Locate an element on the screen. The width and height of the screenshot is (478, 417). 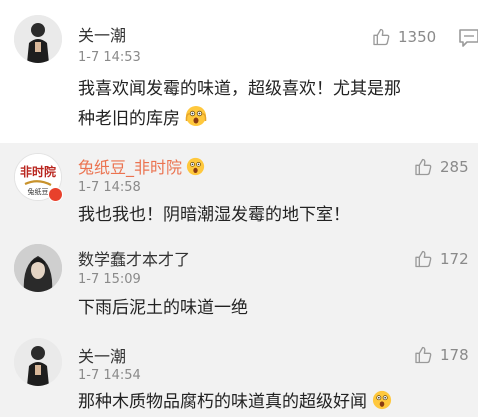
comment-text-line-end: 种老旧的库房 is located at coordinates (129, 119).